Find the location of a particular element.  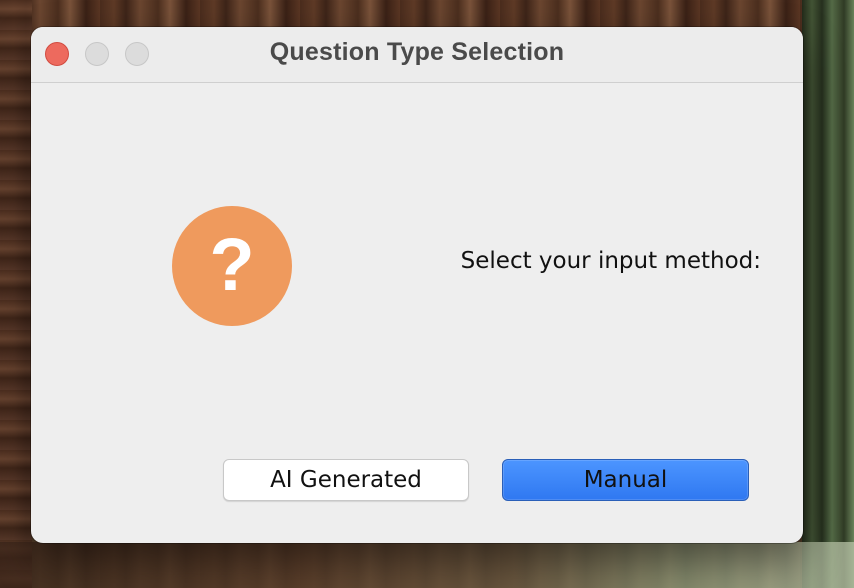

desktop-background-left is located at coordinates (16, 294).